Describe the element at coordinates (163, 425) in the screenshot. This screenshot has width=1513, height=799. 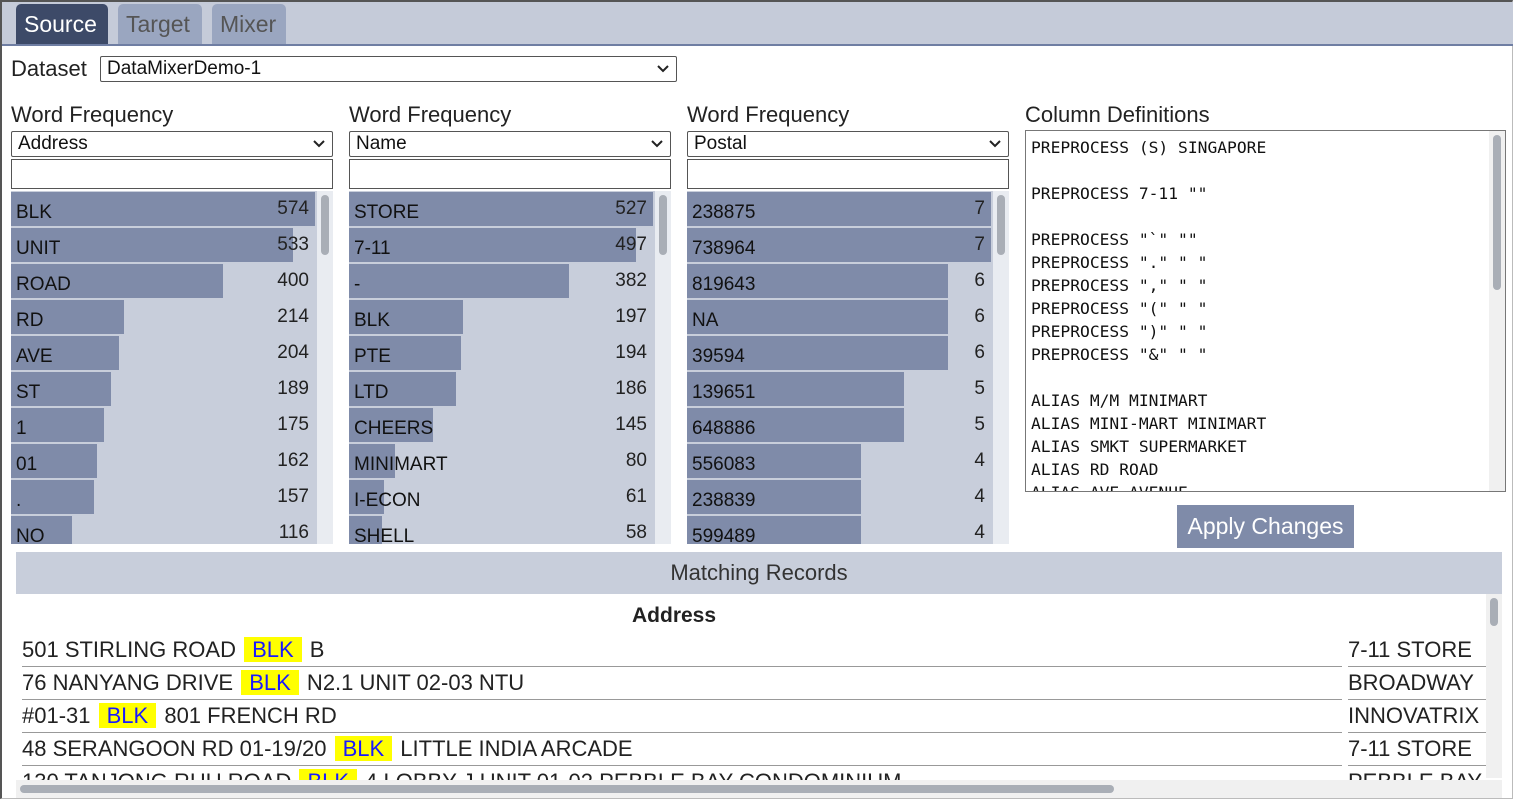
I see `word-frequency-row: 1 175` at that location.